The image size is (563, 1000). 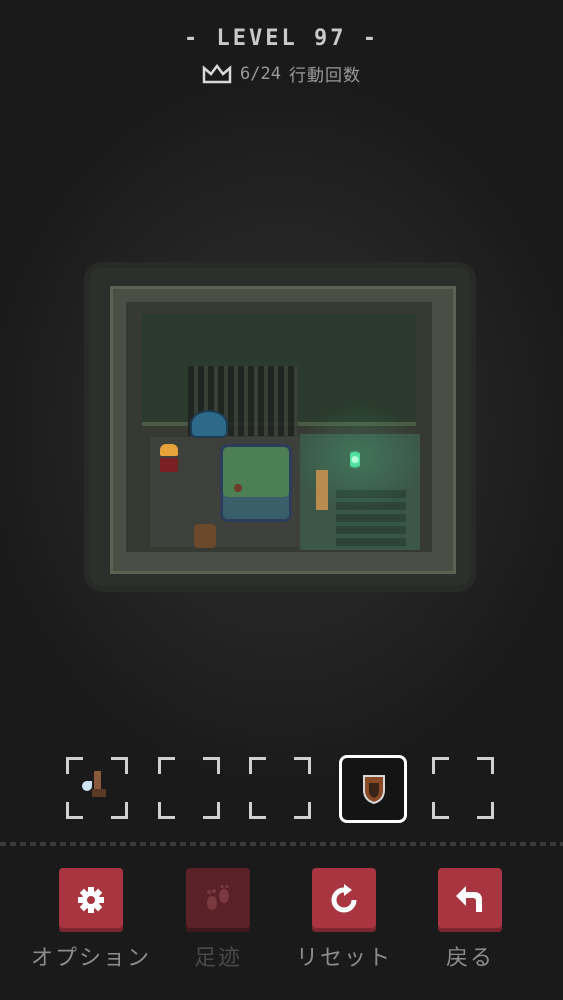 I want to click on reset-control: リセット, so click(x=344, y=920).